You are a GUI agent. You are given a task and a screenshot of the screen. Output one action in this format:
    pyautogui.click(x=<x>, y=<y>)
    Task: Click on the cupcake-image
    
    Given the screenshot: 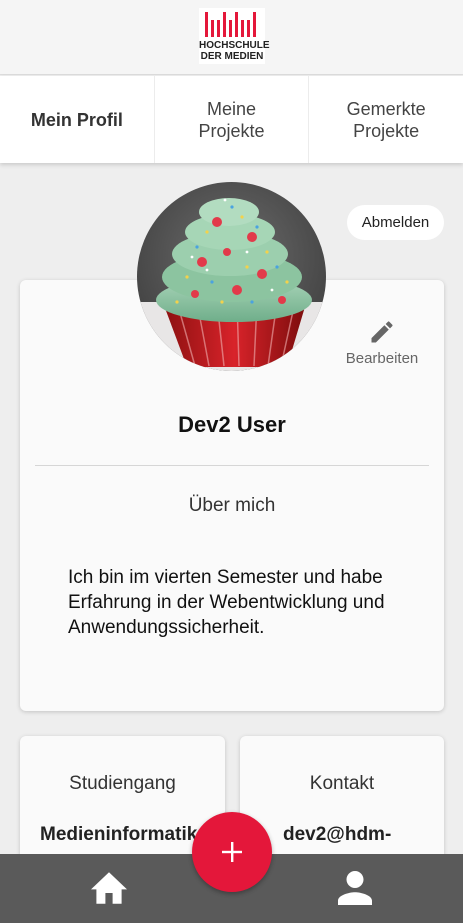 What is the action you would take?
    pyautogui.click(x=231, y=276)
    